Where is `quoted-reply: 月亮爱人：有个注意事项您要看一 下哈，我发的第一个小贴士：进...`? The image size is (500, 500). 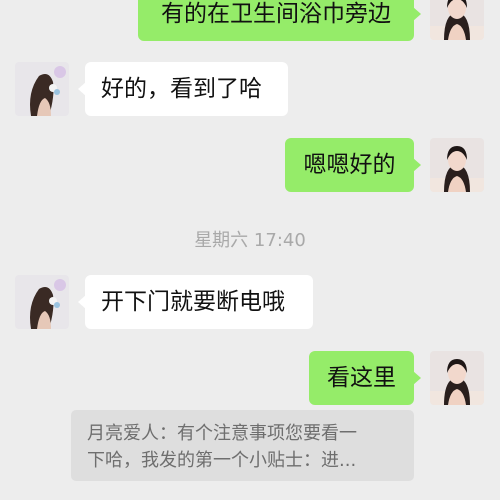 quoted-reply: 月亮爱人：有个注意事项您要看一 下哈，我发的第一个小贴士：进... is located at coordinates (242, 445).